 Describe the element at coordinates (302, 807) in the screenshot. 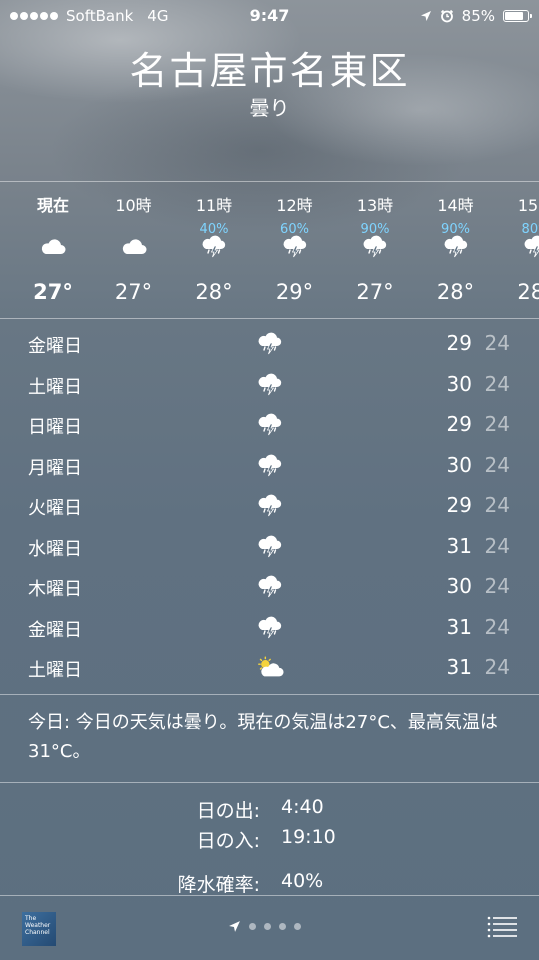

I see `sunrise-value: 4:40` at that location.